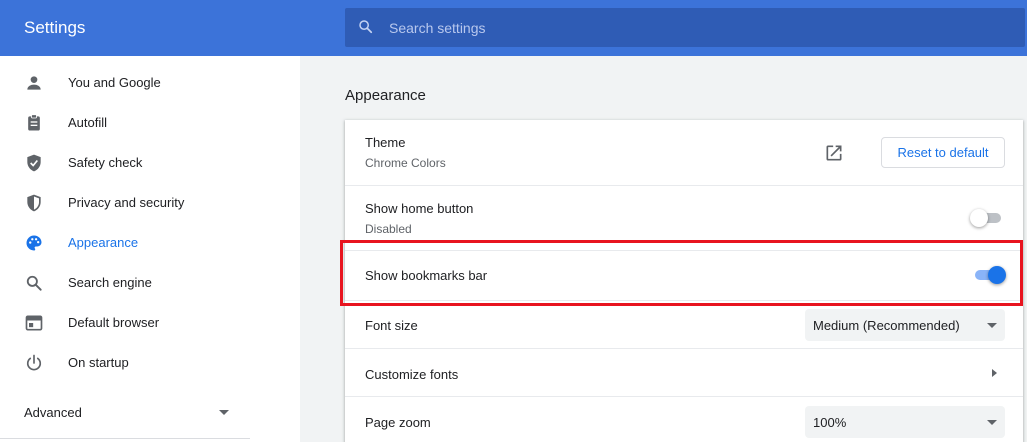 The width and height of the screenshot is (1027, 442). I want to click on reset-to-default-button: Reset to default, so click(943, 152).